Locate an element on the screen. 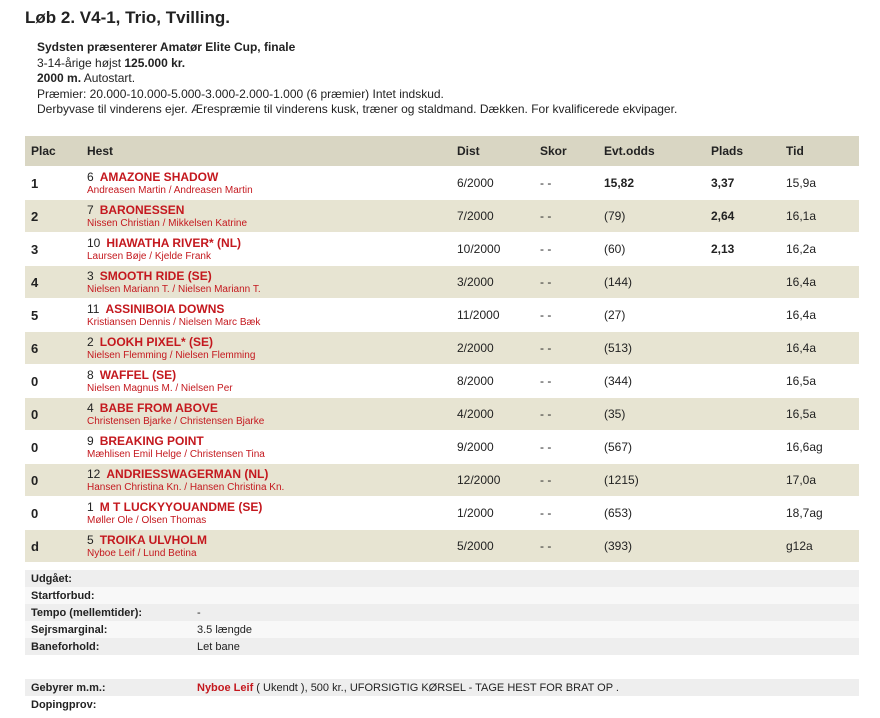 The height and width of the screenshot is (718, 880). cell-dist: 2/2000 is located at coordinates (492, 348).